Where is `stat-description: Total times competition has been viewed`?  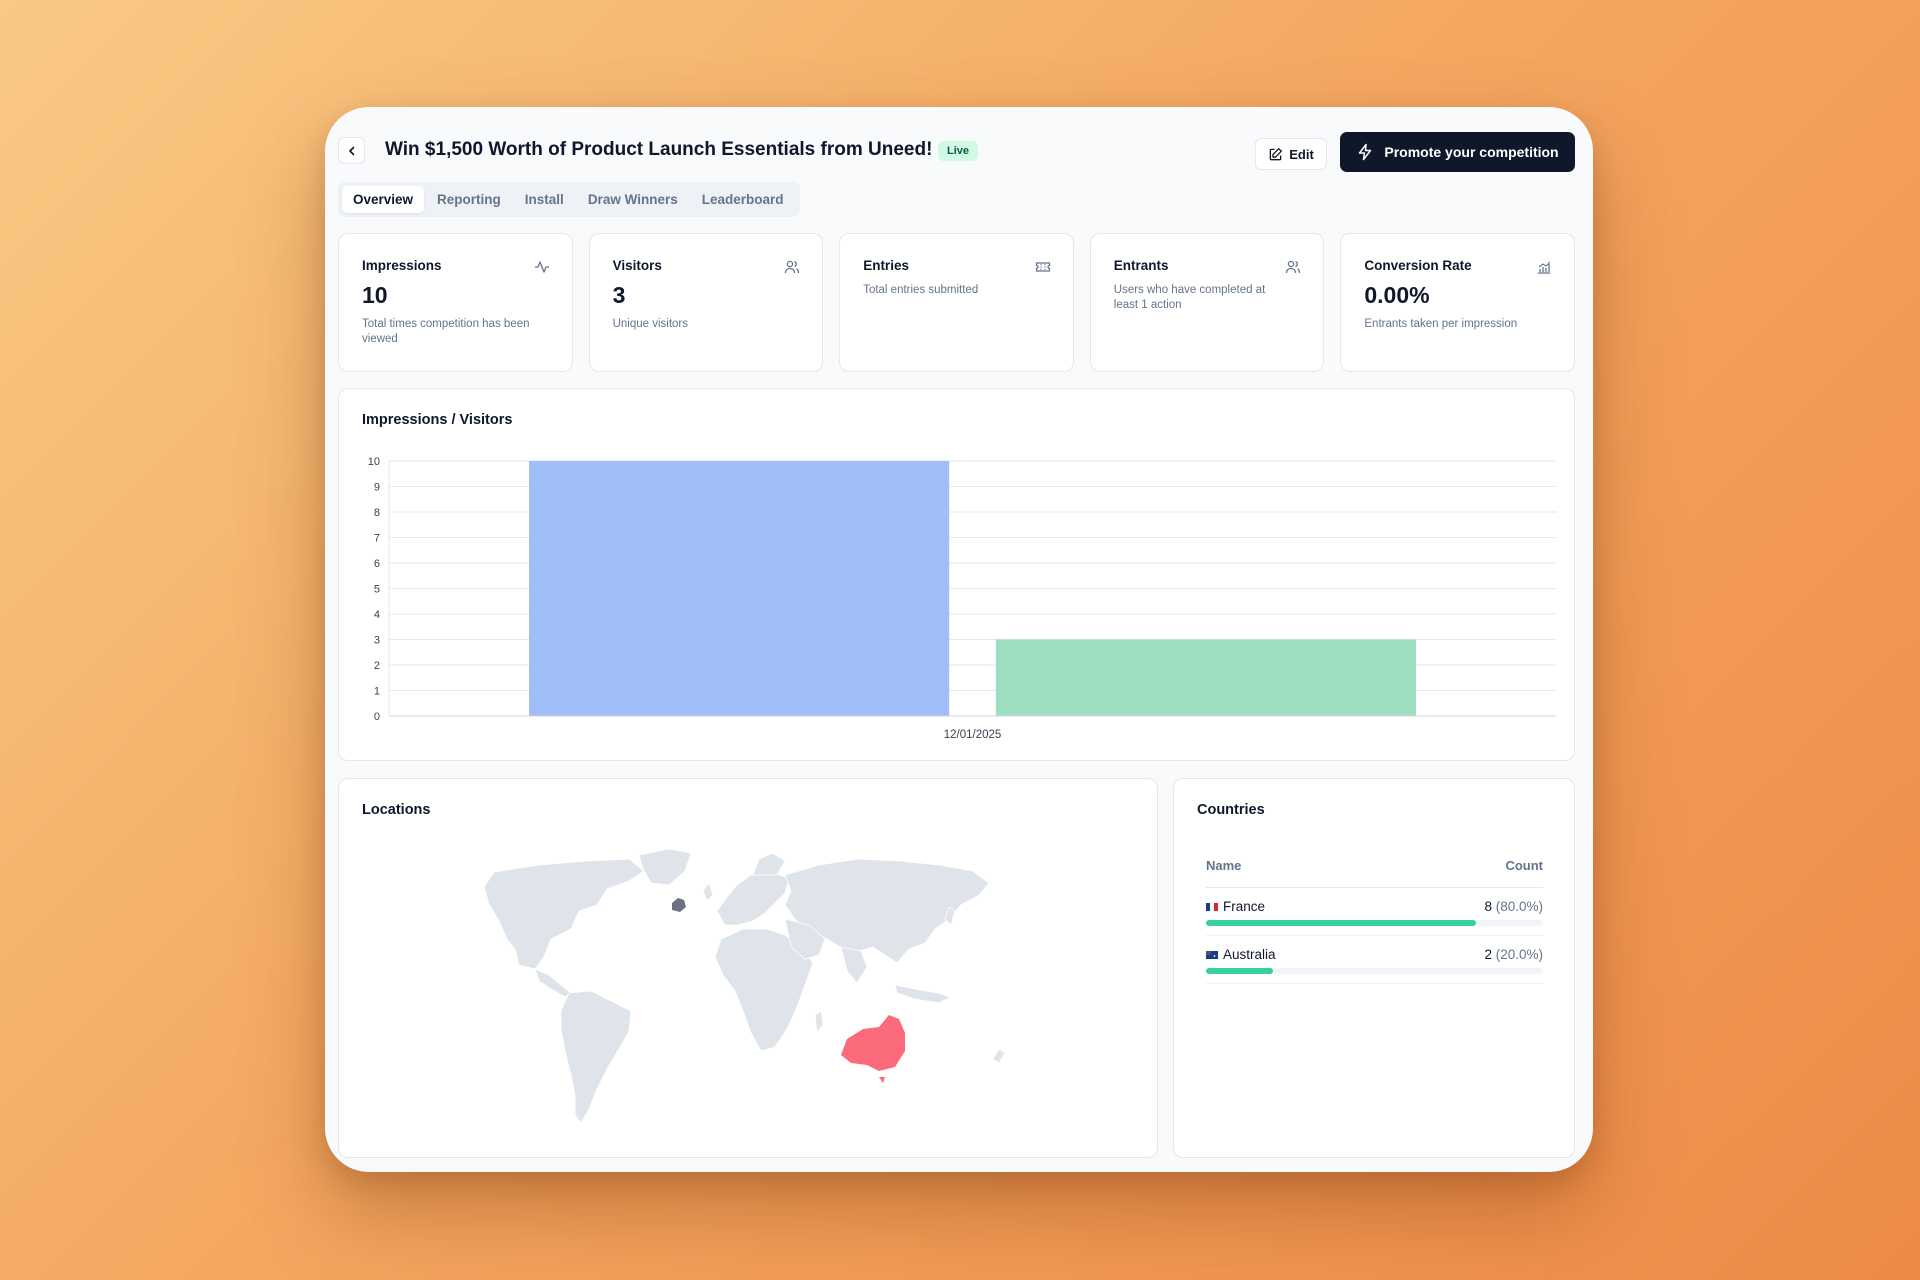 stat-description: Total times competition has been viewed is located at coordinates (446, 331).